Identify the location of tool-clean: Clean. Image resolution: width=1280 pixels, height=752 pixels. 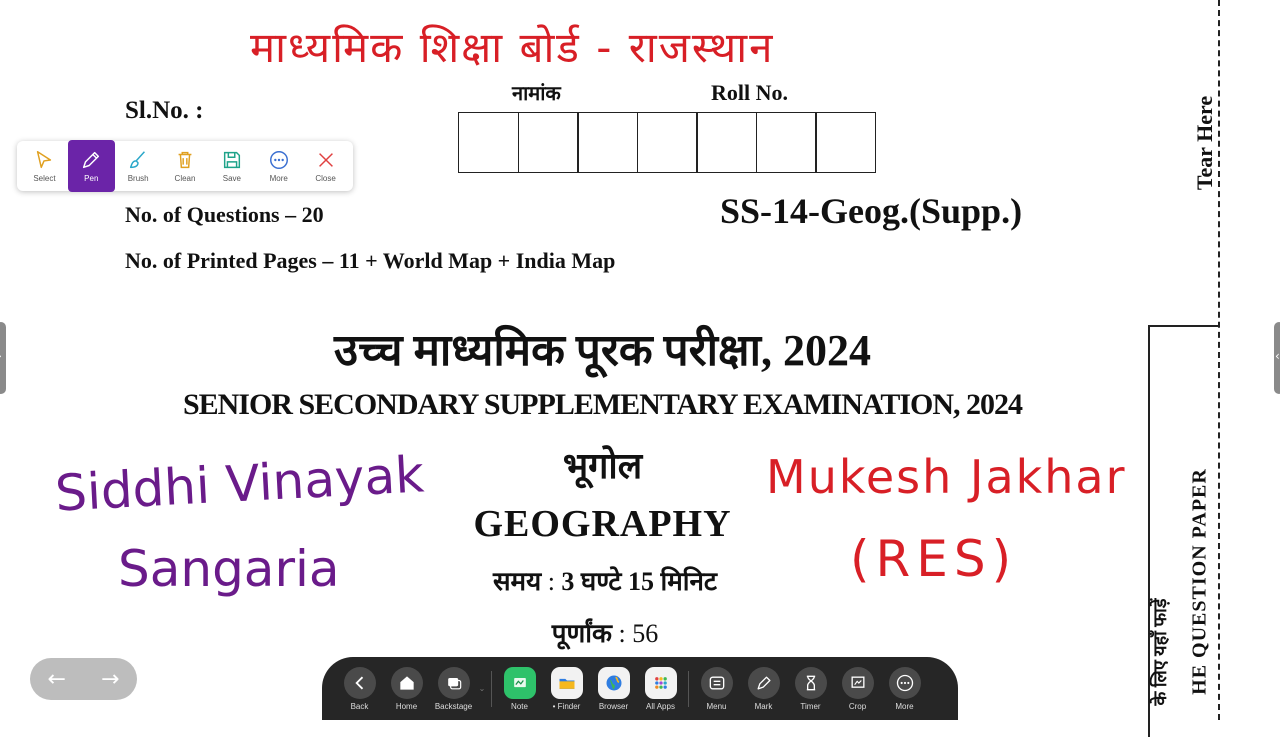
(185, 166).